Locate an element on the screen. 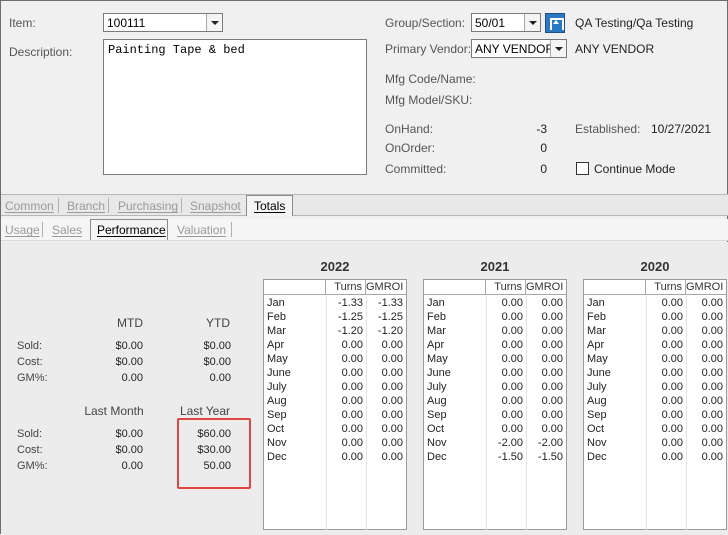  tab-valuation: Valuation is located at coordinates (201, 230).